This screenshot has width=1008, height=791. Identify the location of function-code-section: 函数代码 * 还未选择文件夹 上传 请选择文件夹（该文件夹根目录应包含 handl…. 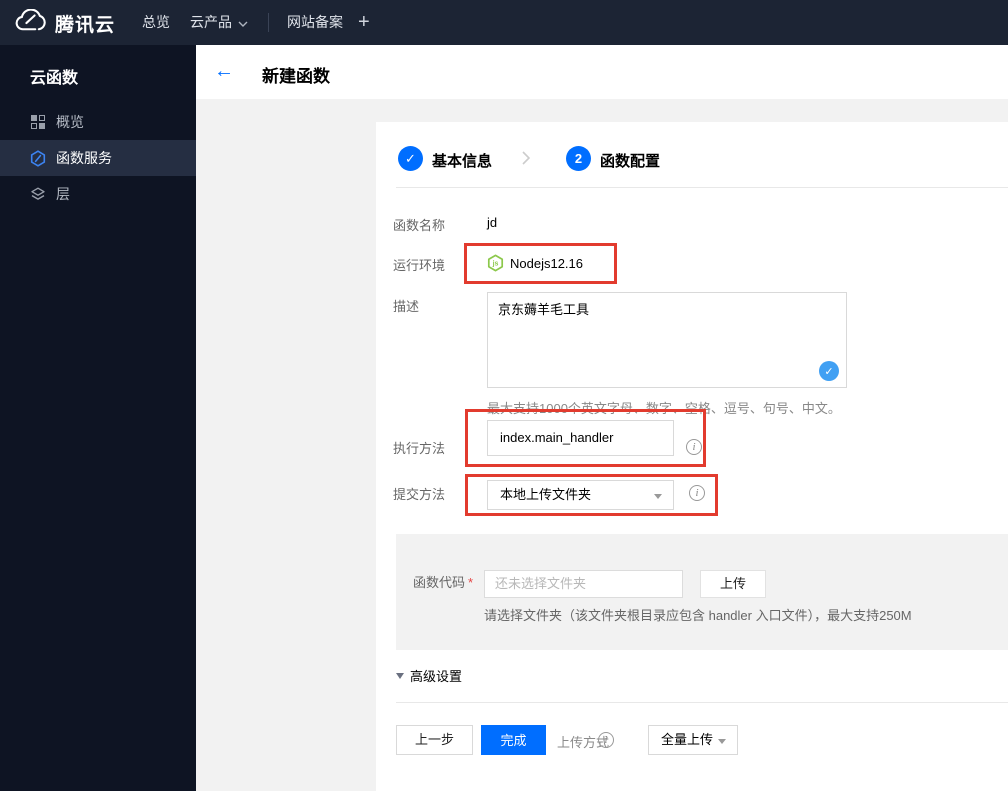
(702, 592).